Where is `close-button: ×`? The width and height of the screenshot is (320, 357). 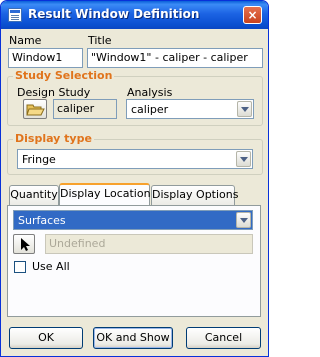 close-button: × is located at coordinates (252, 15).